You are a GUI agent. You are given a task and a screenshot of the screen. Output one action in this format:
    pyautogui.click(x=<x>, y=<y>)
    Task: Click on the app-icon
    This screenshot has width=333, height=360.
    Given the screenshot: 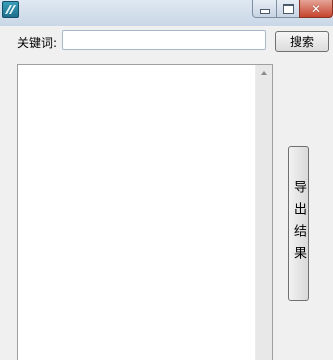 What is the action you would take?
    pyautogui.click(x=10, y=9)
    